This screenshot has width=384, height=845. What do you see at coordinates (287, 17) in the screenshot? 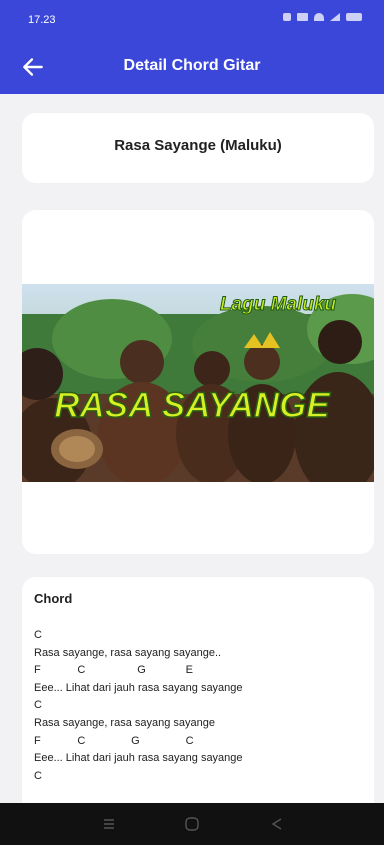
I see `notification-icon` at bounding box center [287, 17].